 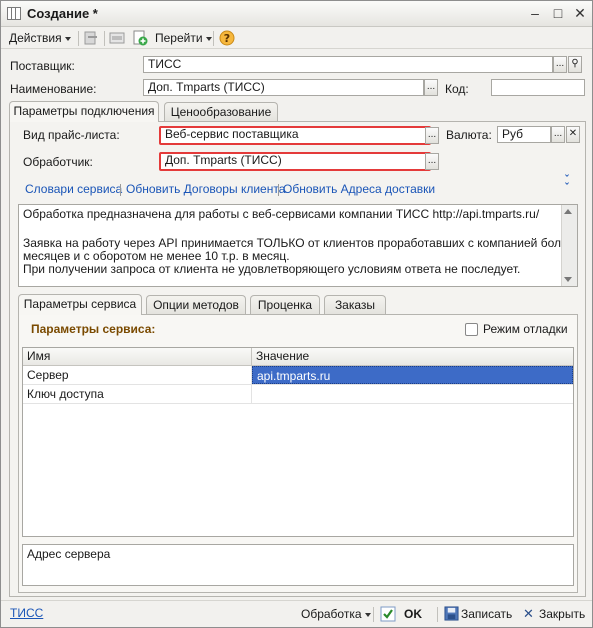 I want to click on handler-field: Доп. Tmparts (ТИСС), so click(x=295, y=161).